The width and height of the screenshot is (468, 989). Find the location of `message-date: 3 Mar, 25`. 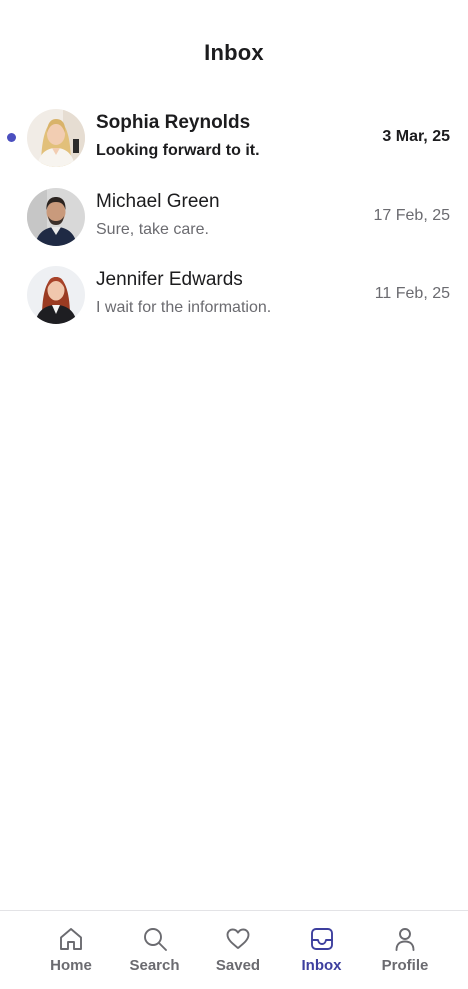

message-date: 3 Mar, 25 is located at coordinates (416, 136).